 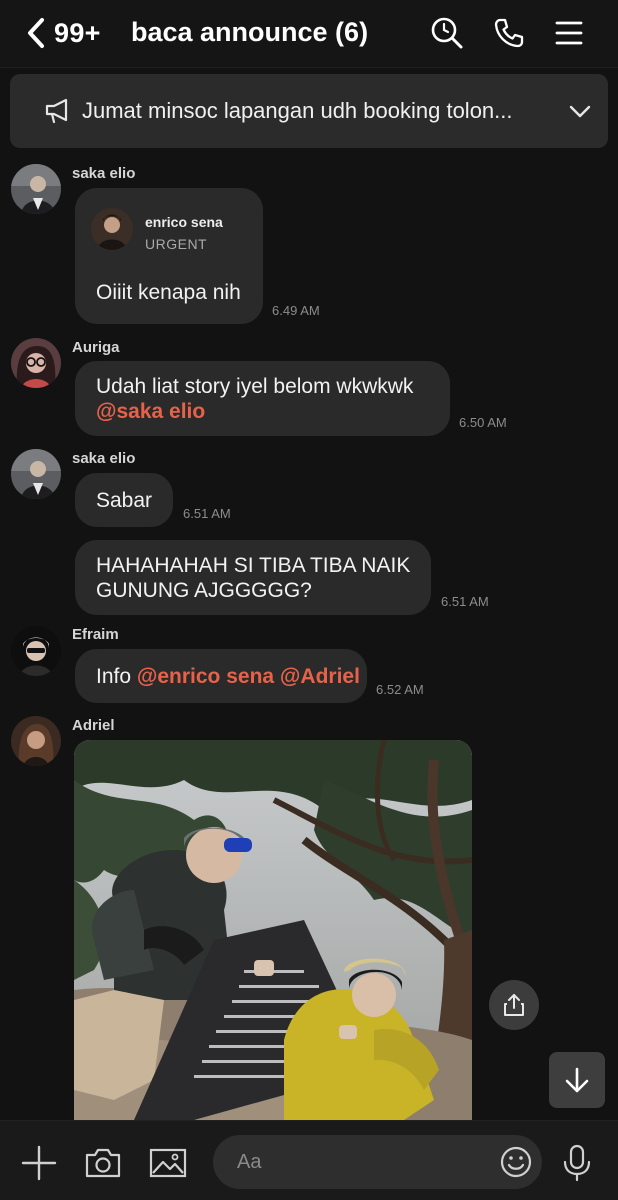 What do you see at coordinates (95, 634) in the screenshot?
I see `sender-name: Efraim` at bounding box center [95, 634].